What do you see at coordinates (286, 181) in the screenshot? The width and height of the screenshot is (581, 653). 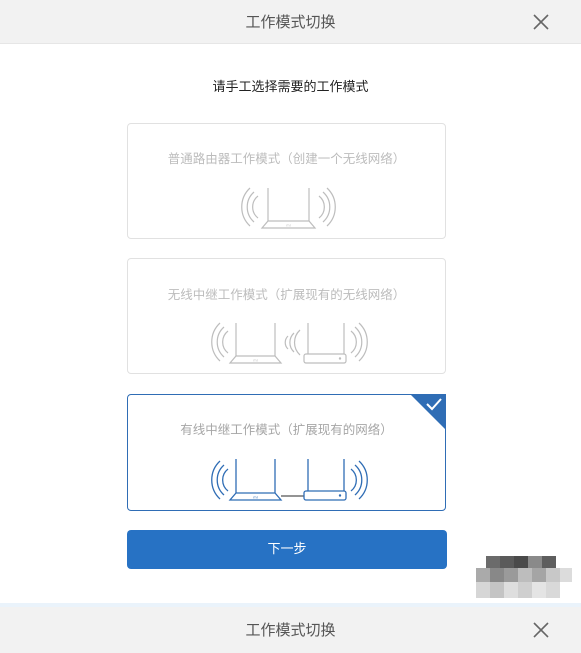 I see `mode-card-router: 普通路由器工作模式（创建一个无线网络） mi` at bounding box center [286, 181].